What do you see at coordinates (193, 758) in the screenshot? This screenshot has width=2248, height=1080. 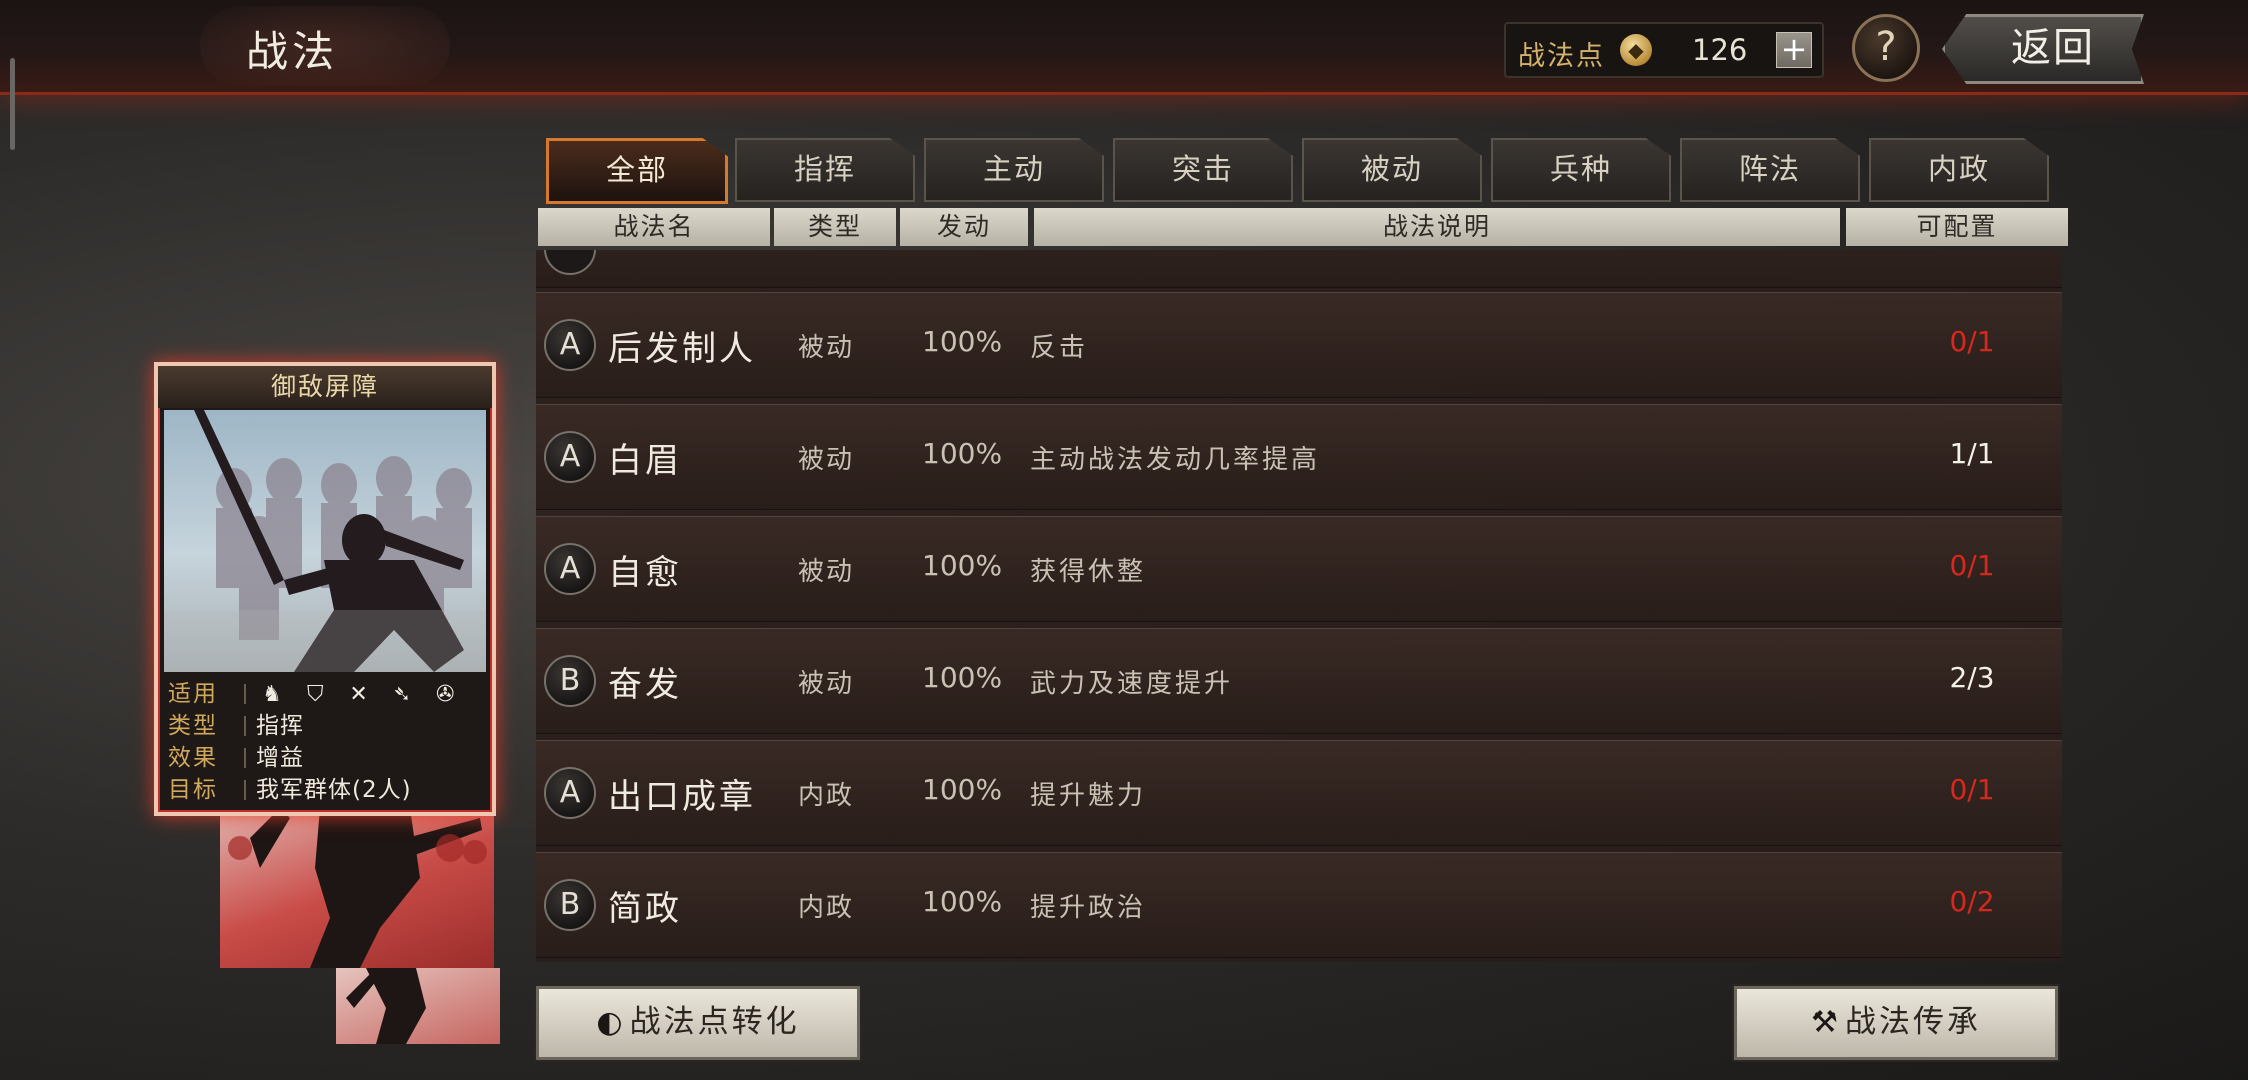 I see `effect-label: 效果` at bounding box center [193, 758].